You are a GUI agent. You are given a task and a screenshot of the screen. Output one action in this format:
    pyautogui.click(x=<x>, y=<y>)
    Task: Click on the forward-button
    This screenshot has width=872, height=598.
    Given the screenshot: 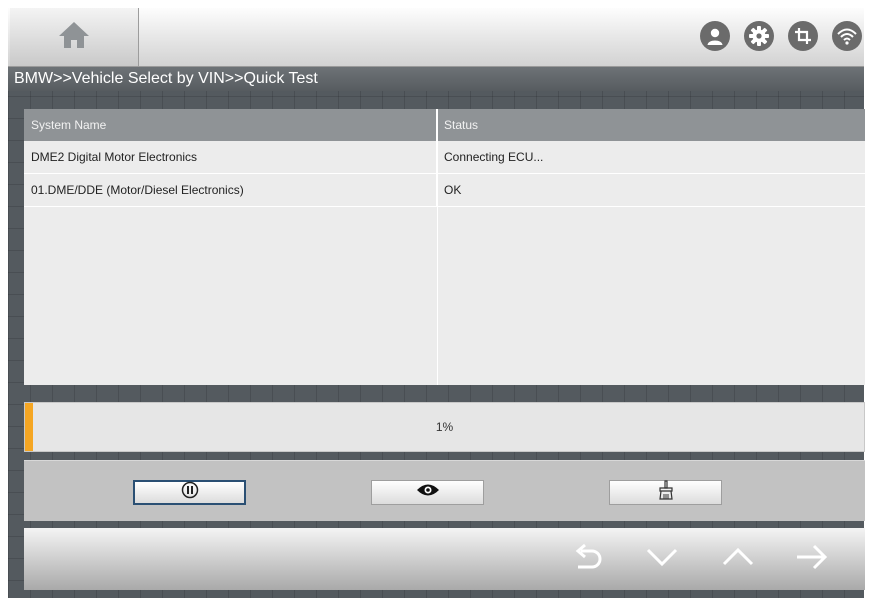 What is the action you would take?
    pyautogui.click(x=812, y=559)
    